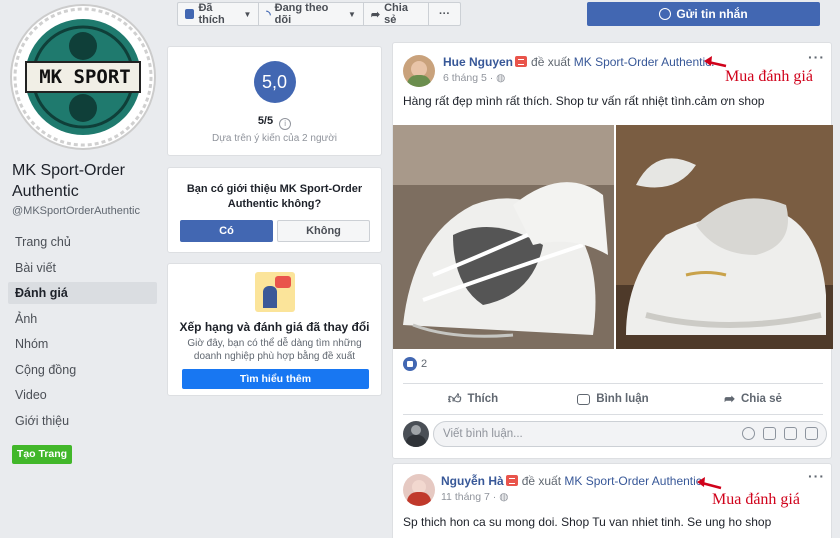  I want to click on like-label: Thích, so click(483, 399).